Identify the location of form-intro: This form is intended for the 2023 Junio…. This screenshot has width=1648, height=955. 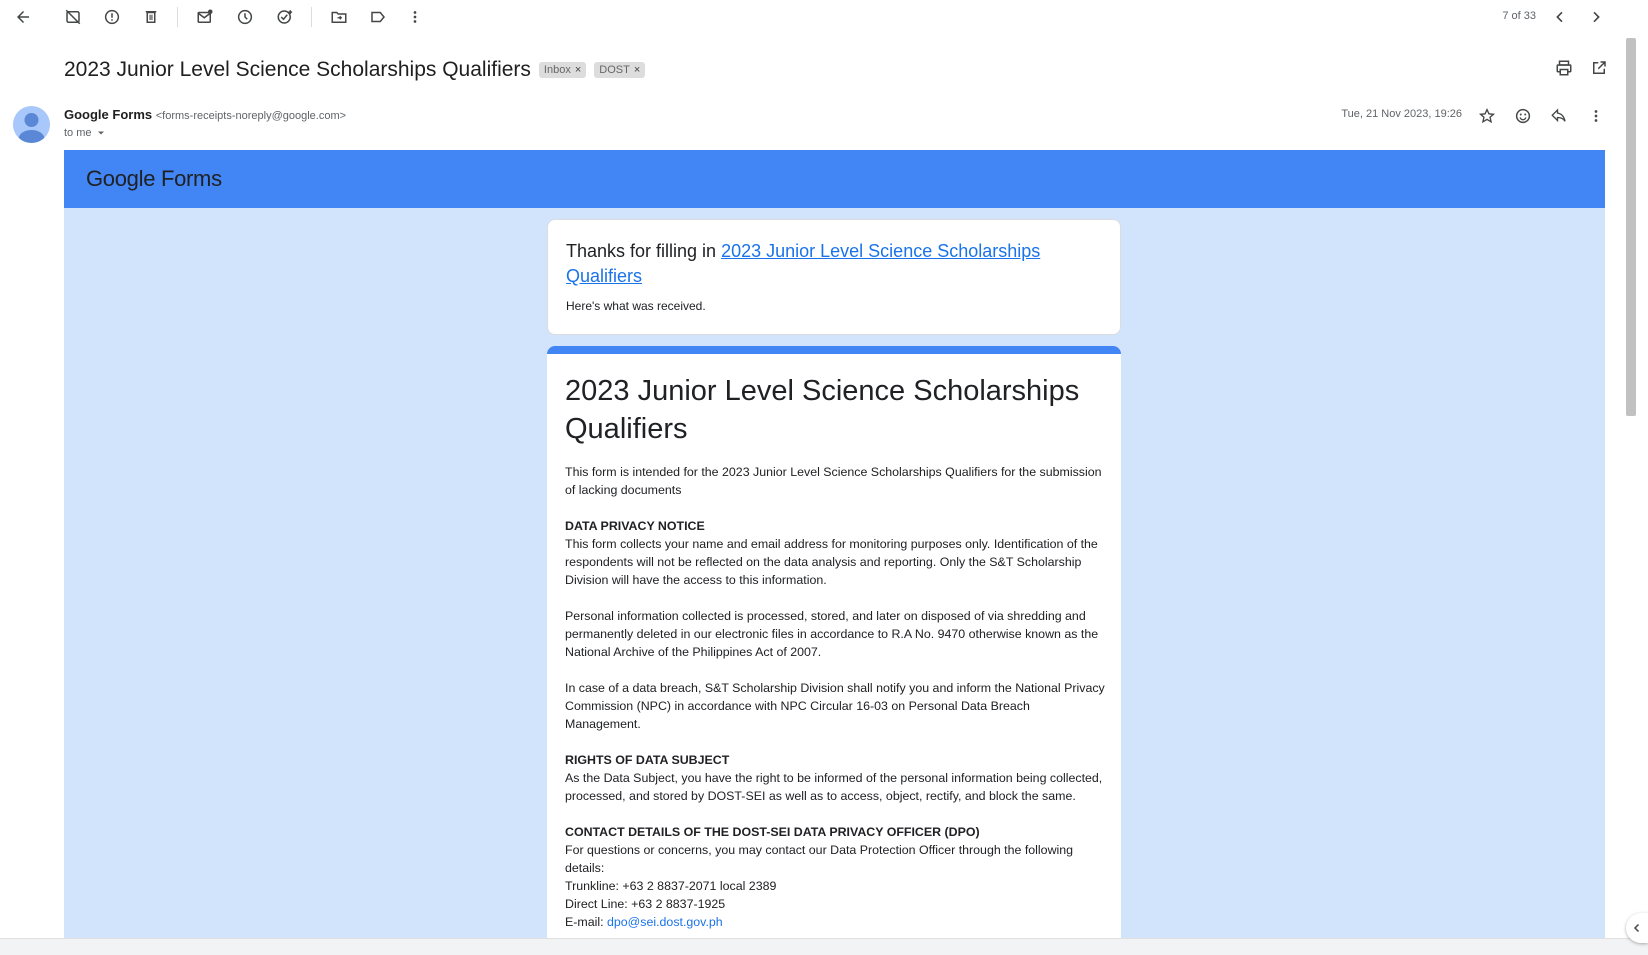
(833, 481).